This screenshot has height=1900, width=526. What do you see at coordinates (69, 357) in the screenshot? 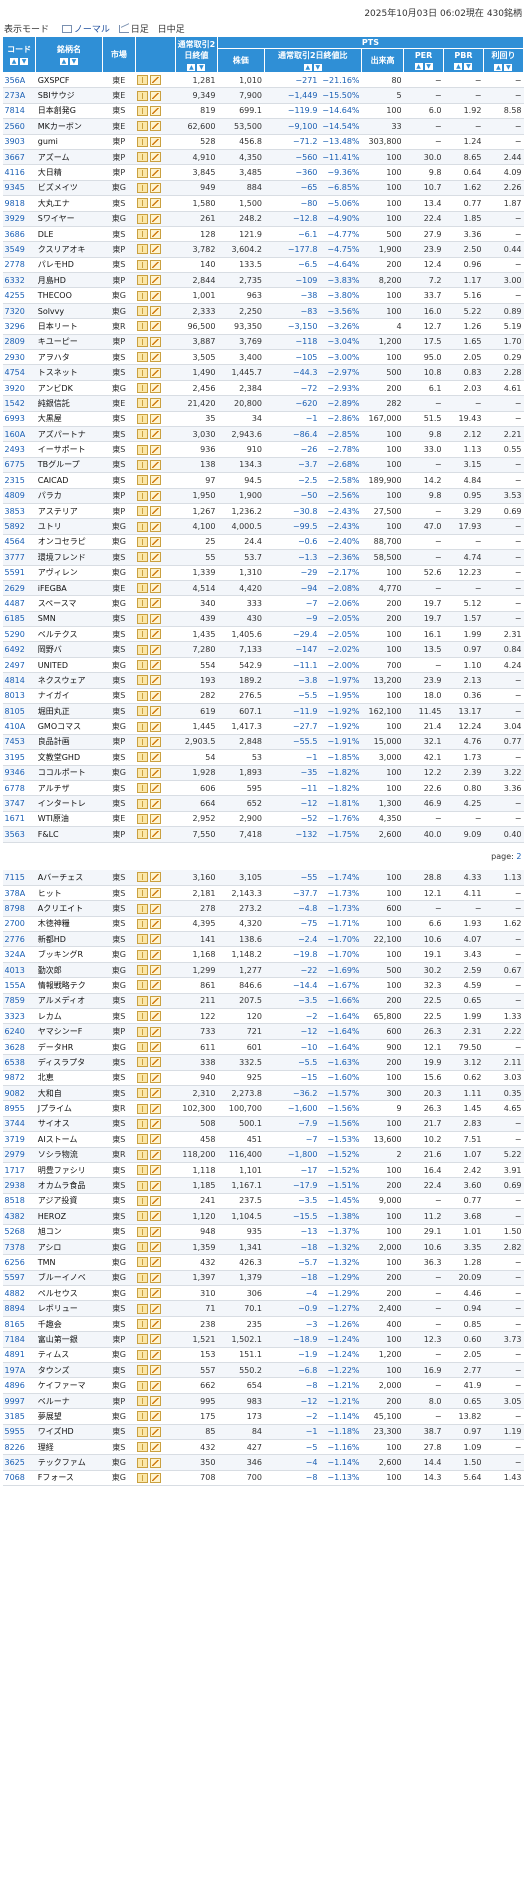
I see `stock-name: アヲハタ` at bounding box center [69, 357].